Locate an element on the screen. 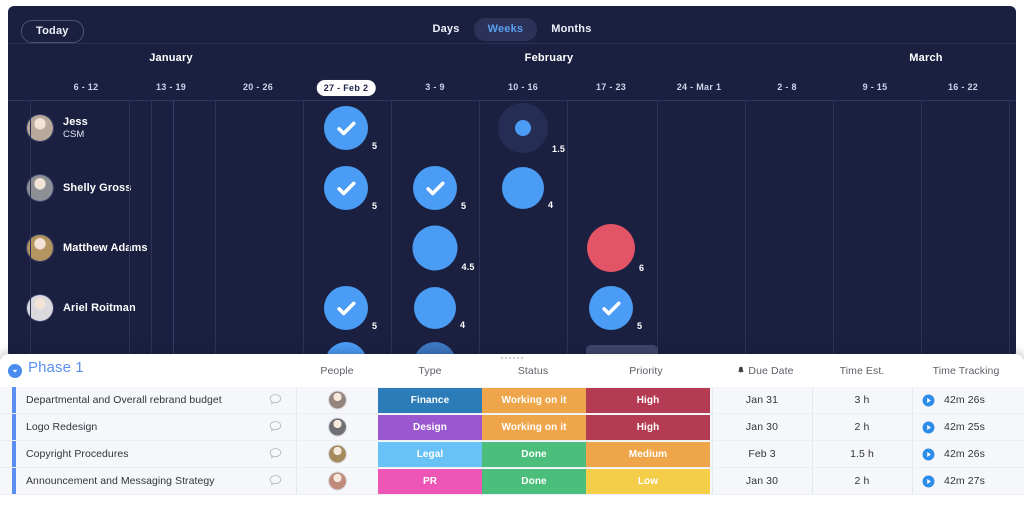 The height and width of the screenshot is (514, 1024). view-mode-days: Days is located at coordinates (445, 29).